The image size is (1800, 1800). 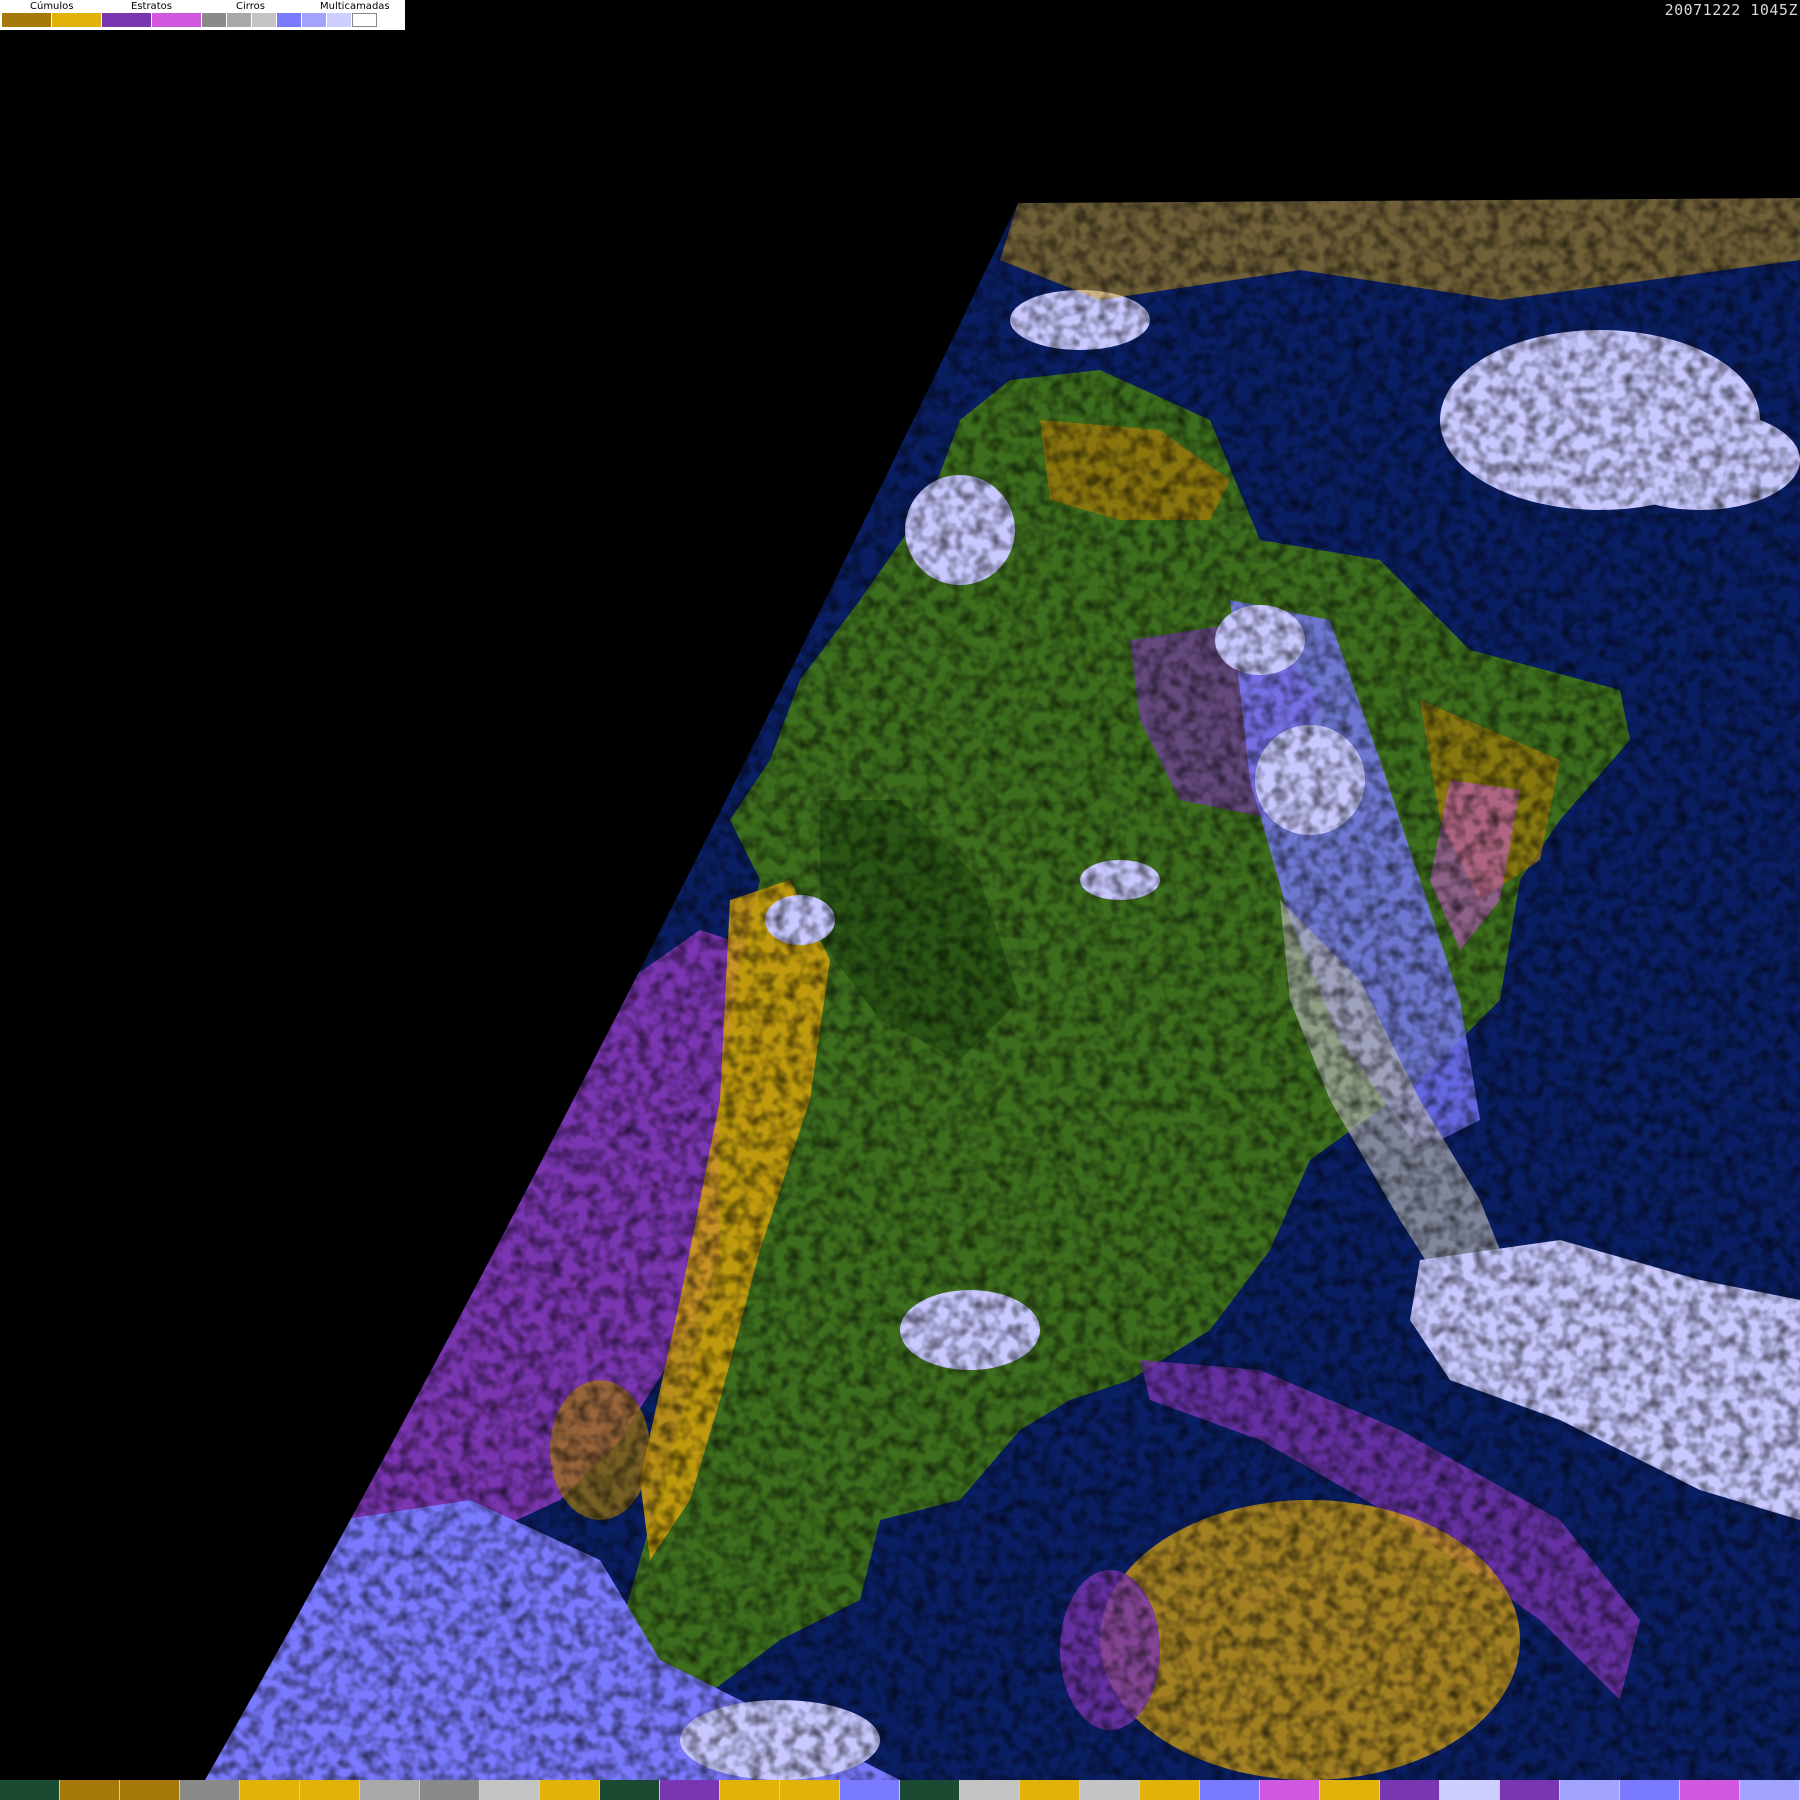 I want to click on bottom-color-strip, so click(x=900, y=1790).